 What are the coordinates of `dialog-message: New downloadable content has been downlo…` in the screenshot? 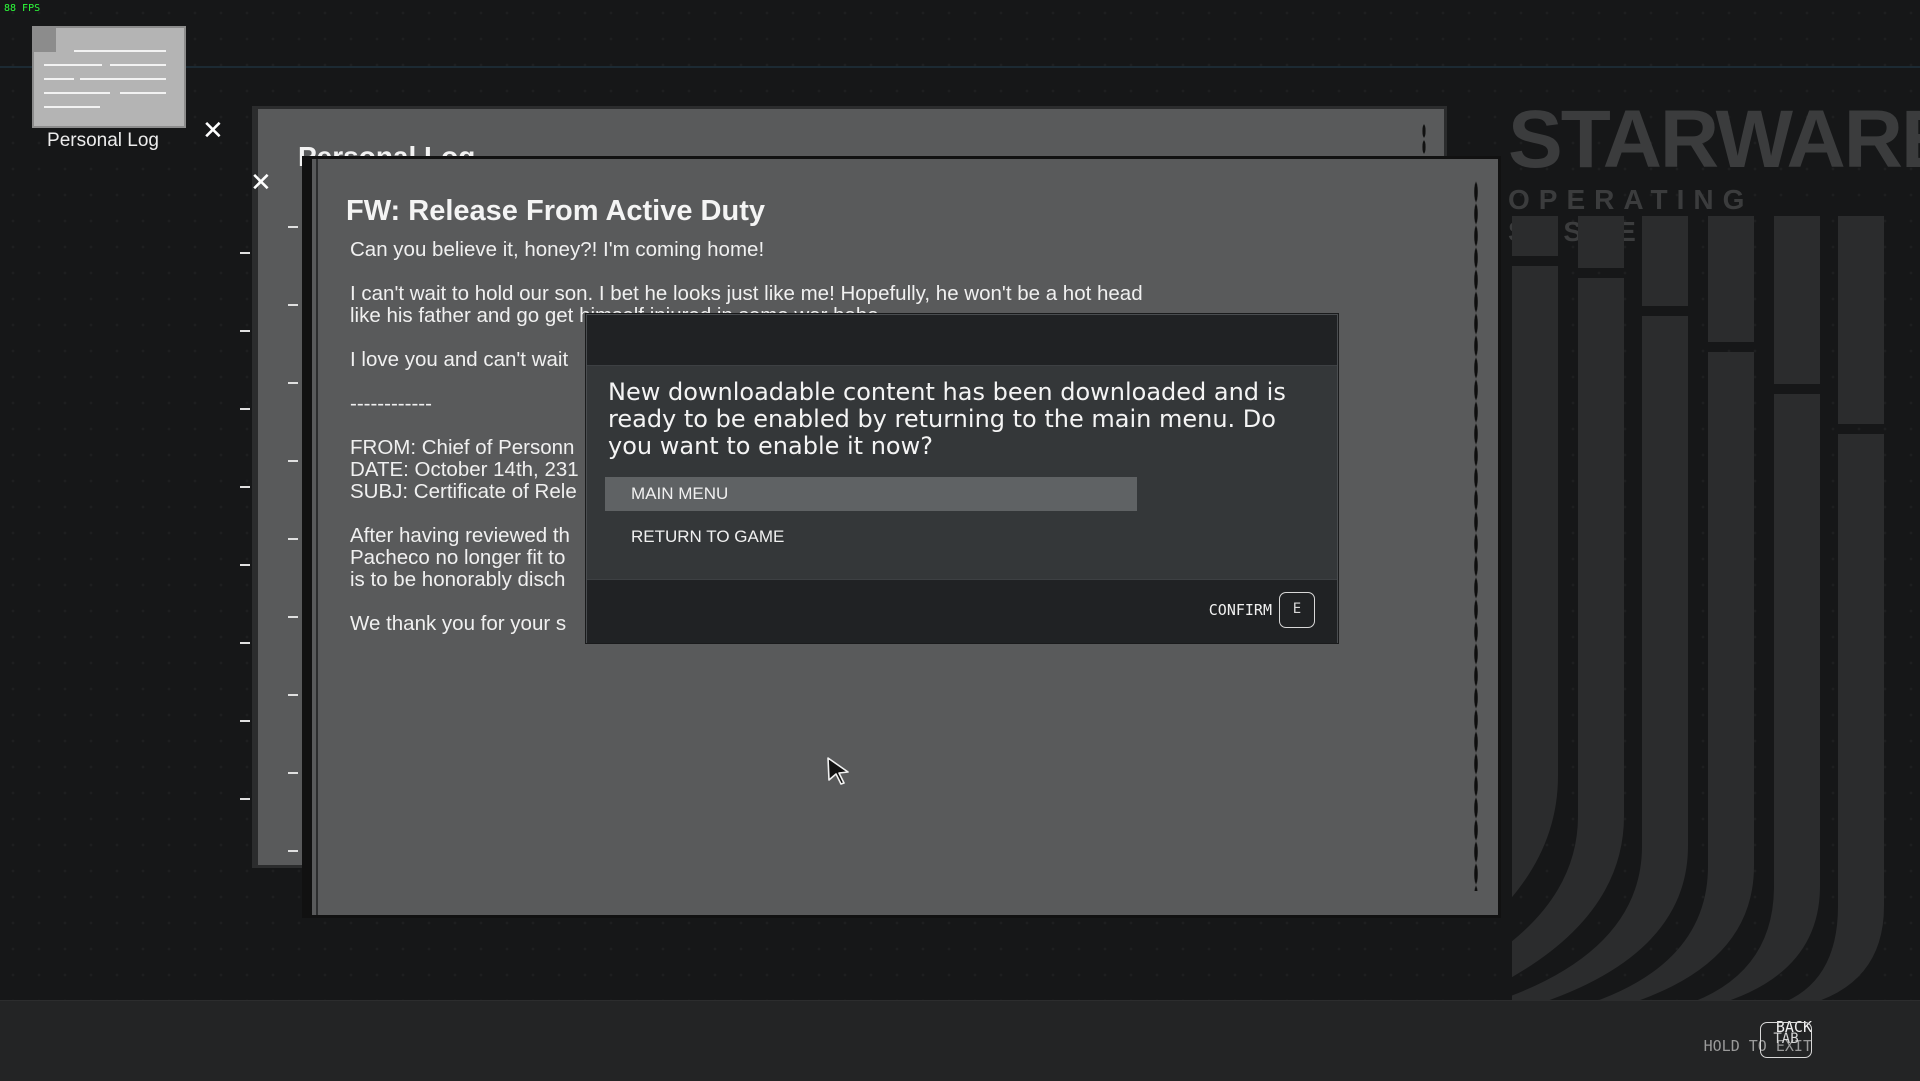 It's located at (947, 419).